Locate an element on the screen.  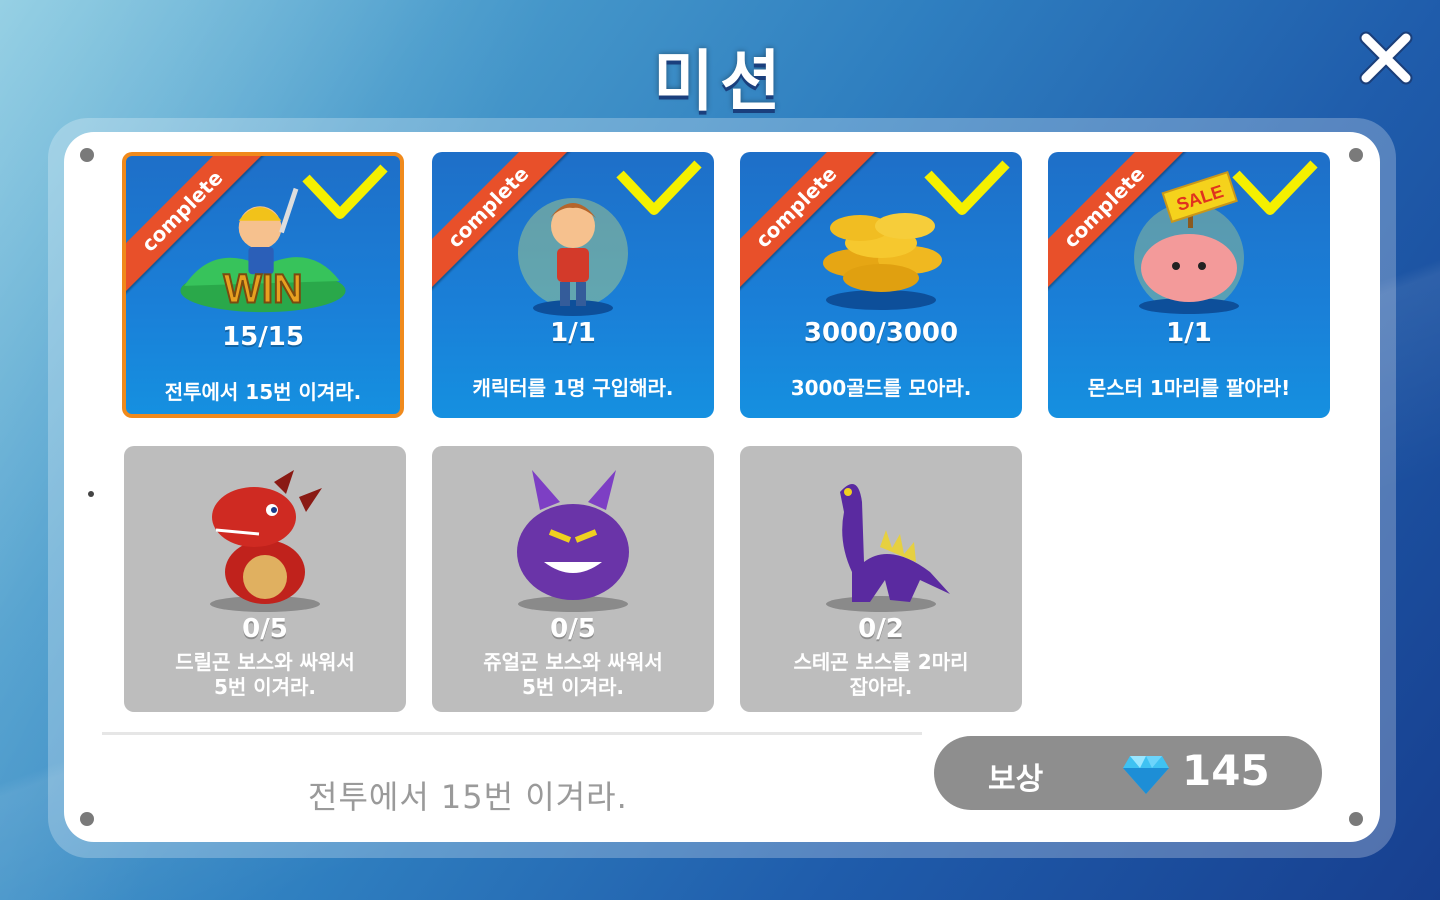
mission-card: 0/5 쥬얼곤 보스와 싸워서 5번 이겨라. is located at coordinates (573, 579).